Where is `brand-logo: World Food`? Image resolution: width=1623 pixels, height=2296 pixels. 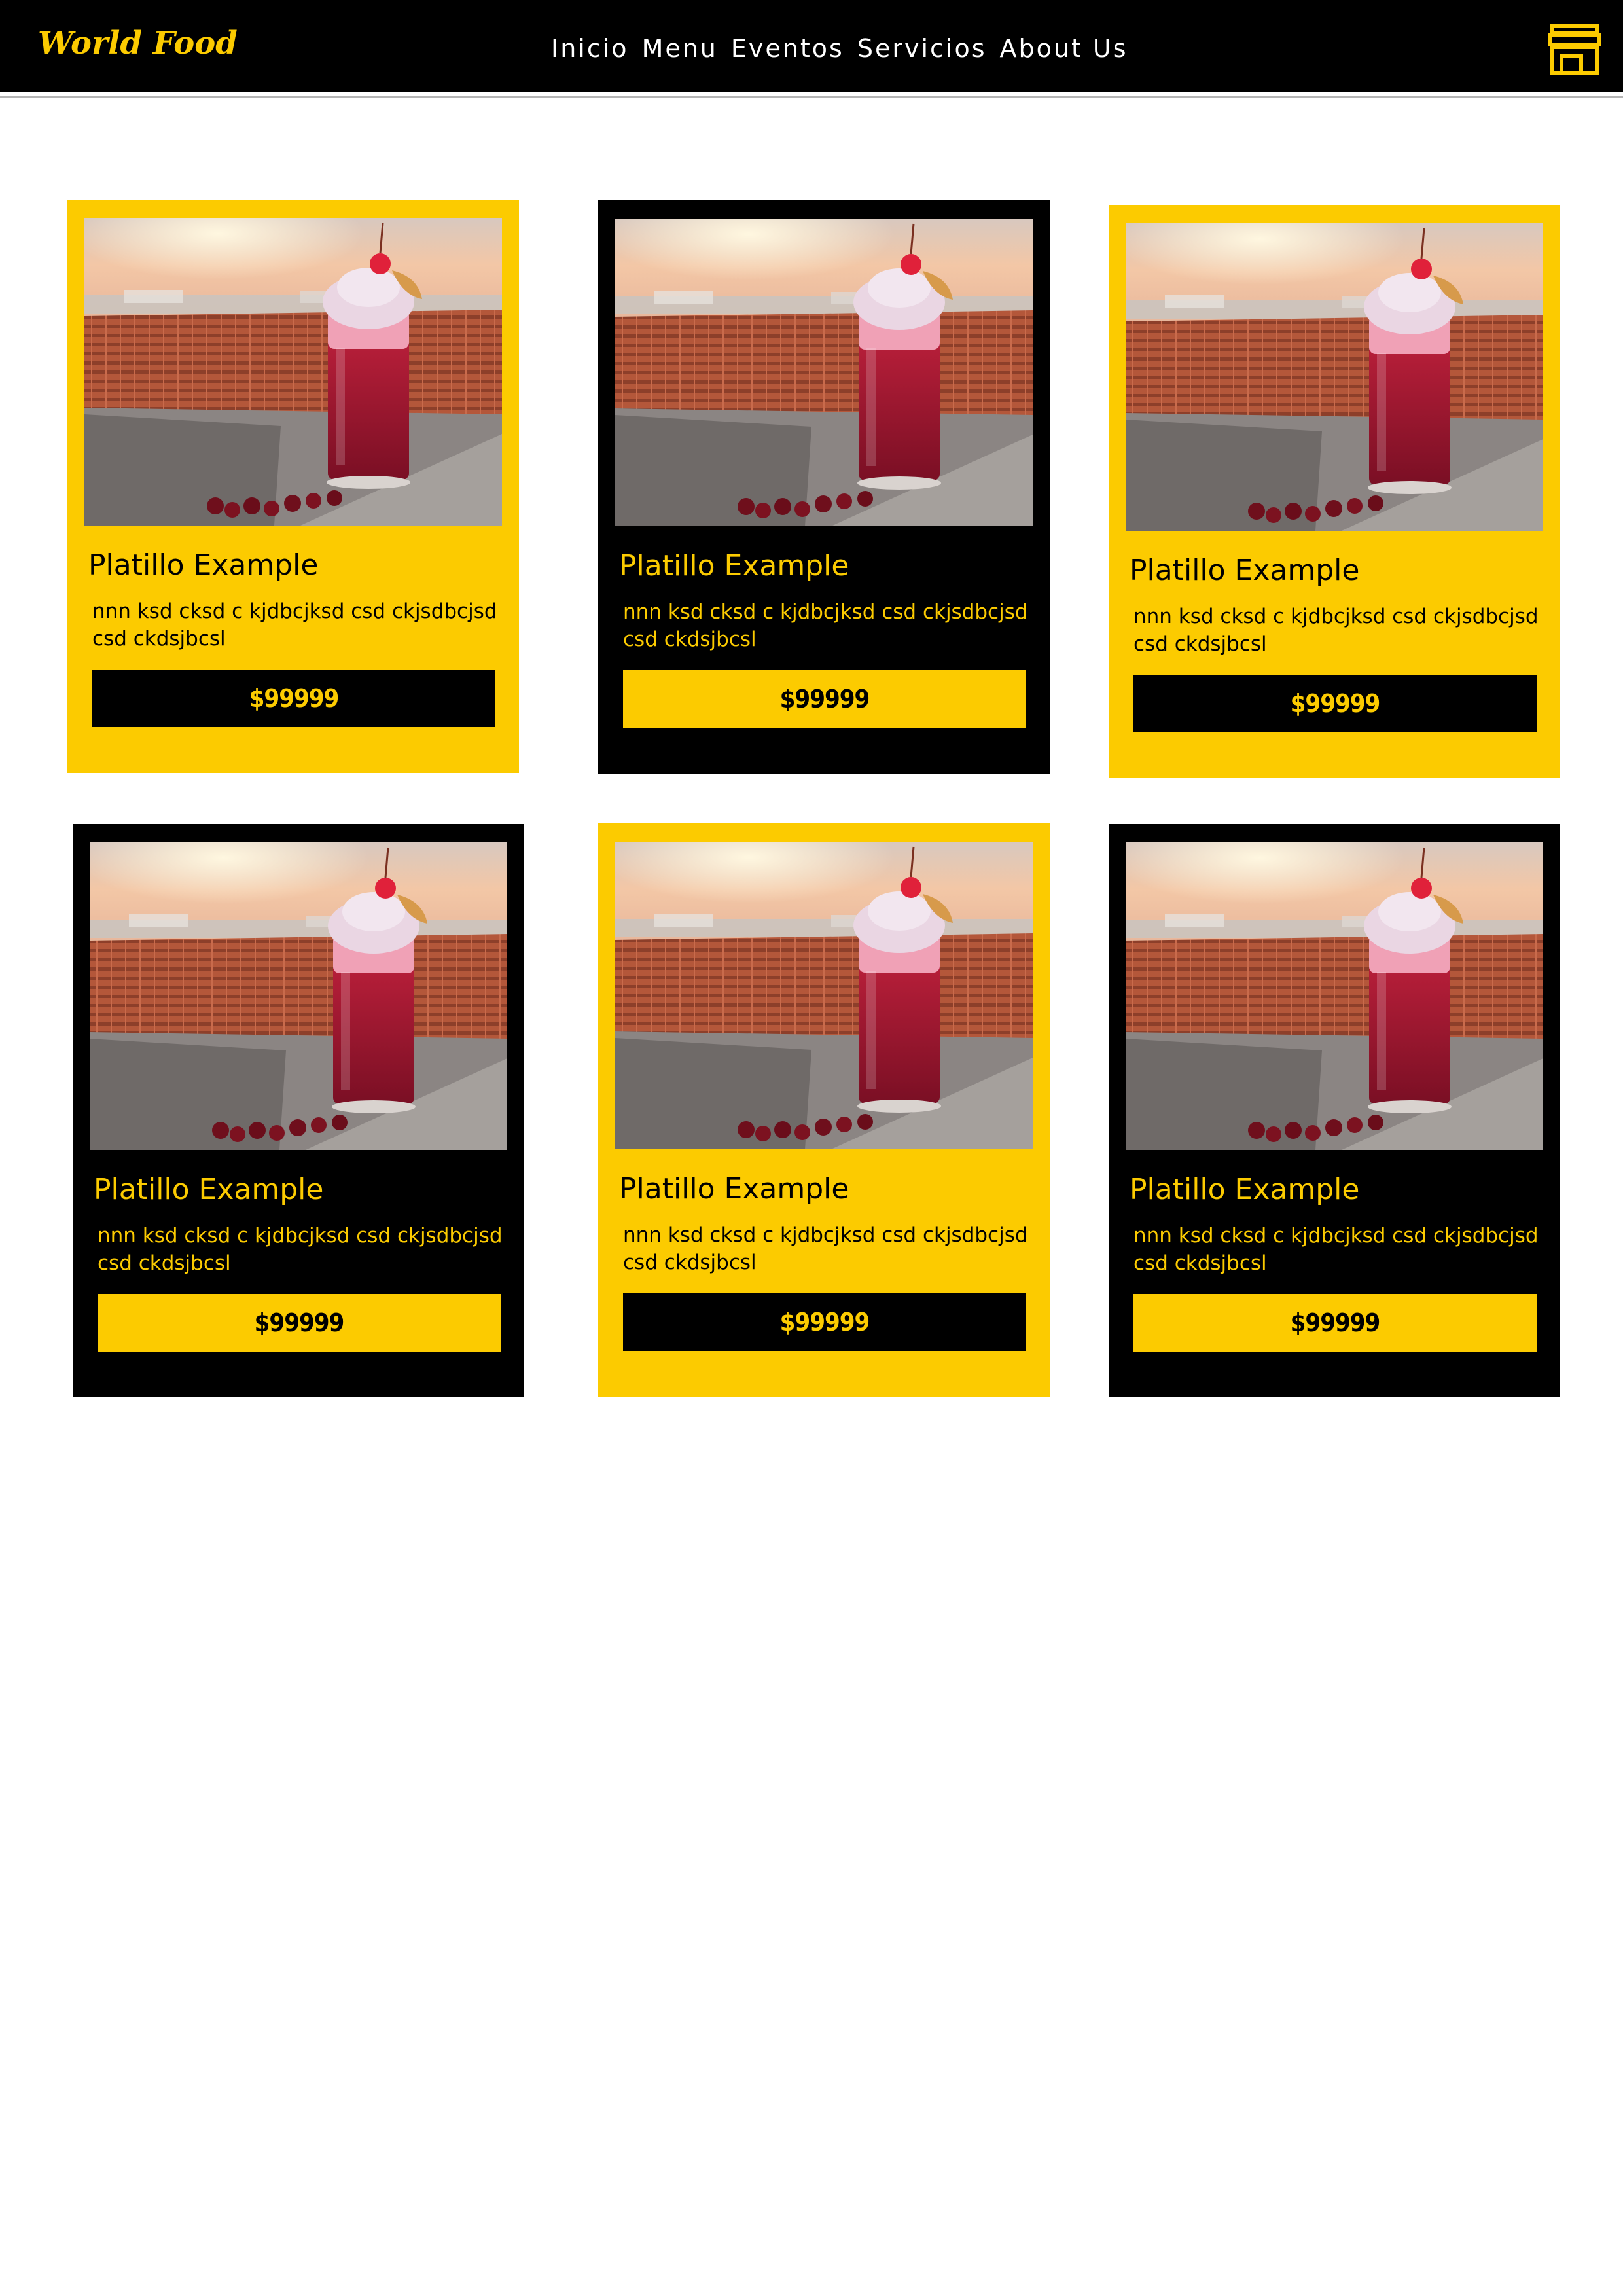 brand-logo: World Food is located at coordinates (138, 43).